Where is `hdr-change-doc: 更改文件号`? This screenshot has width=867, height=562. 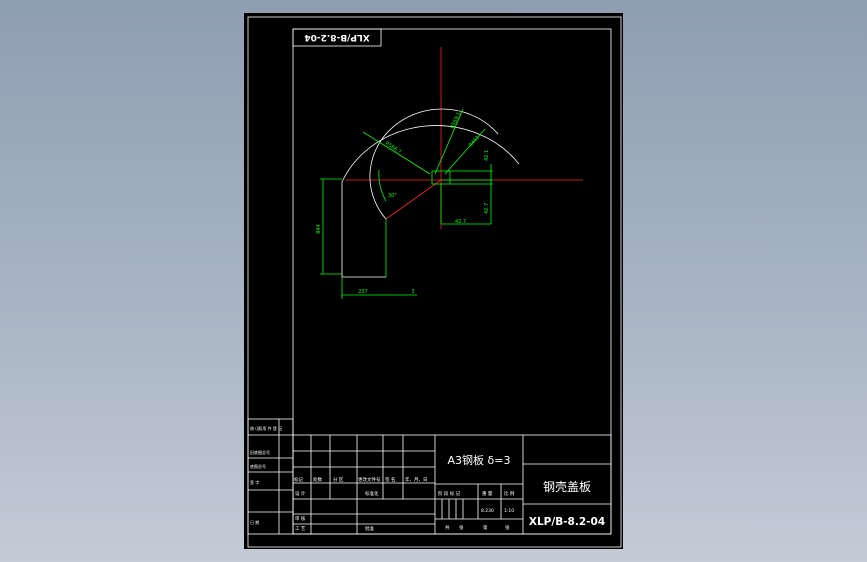
hdr-change-doc: 更改文件号 is located at coordinates (369, 479).